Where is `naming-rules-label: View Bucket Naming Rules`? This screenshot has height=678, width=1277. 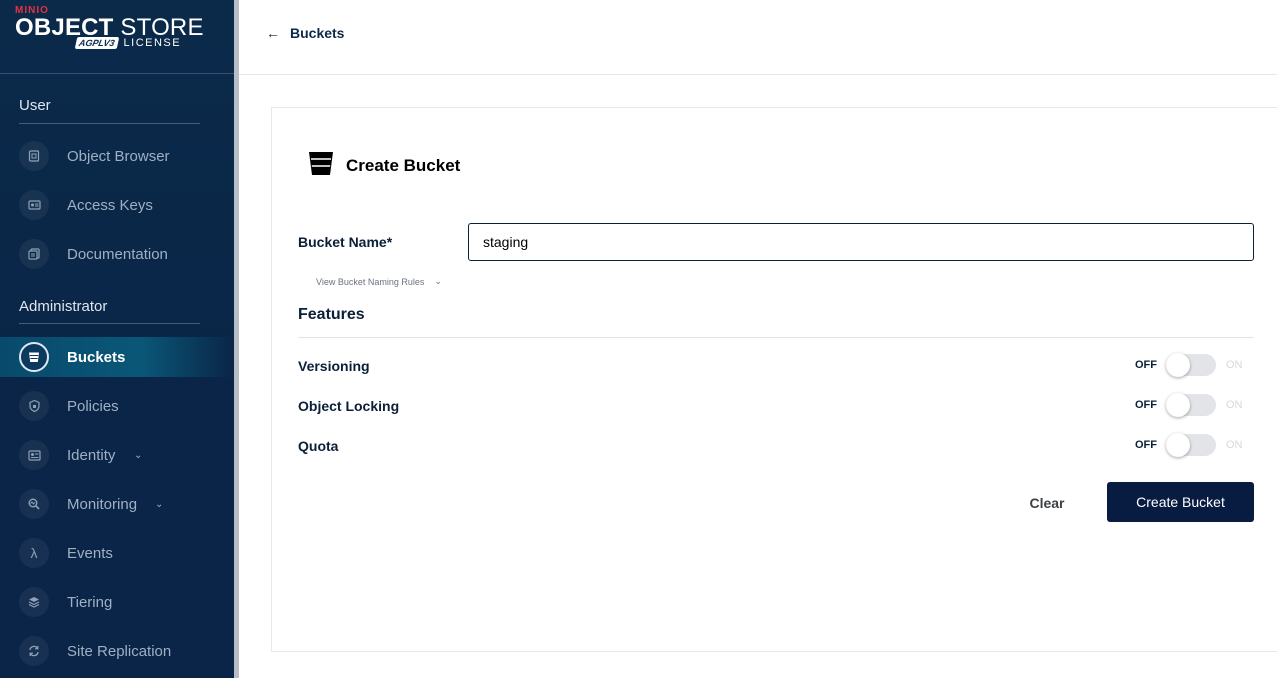 naming-rules-label: View Bucket Naming Rules is located at coordinates (370, 281).